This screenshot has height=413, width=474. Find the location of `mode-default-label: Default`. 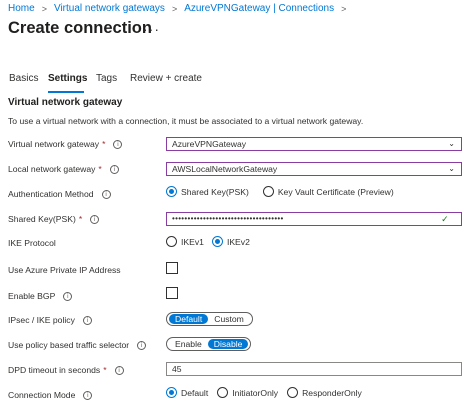

mode-default-label: Default is located at coordinates (194, 393).